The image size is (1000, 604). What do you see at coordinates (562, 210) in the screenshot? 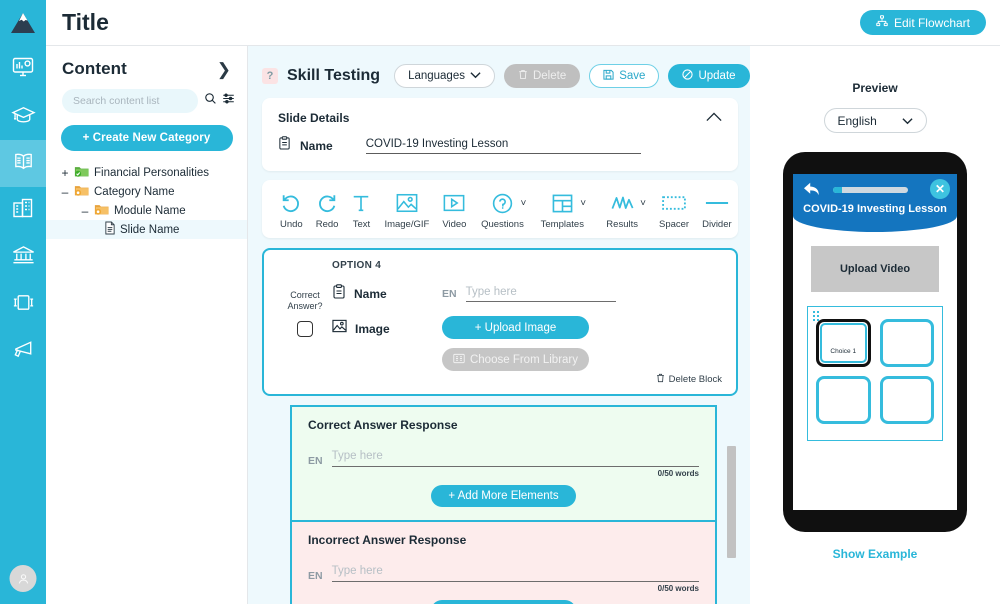
I see `toolbar-templates: Templates` at bounding box center [562, 210].